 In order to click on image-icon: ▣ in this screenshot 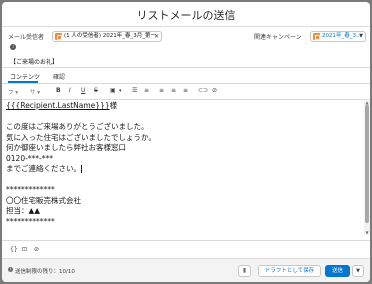, I will do `click(113, 90)`.